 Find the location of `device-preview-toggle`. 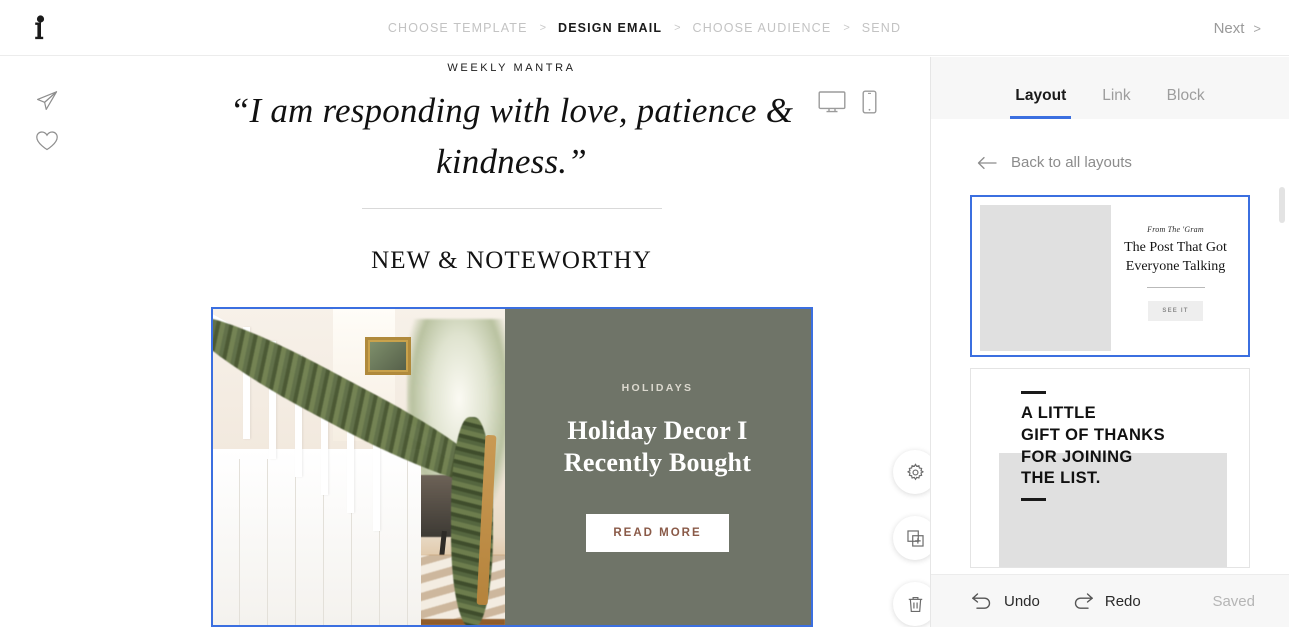

device-preview-toggle is located at coordinates (847, 102).